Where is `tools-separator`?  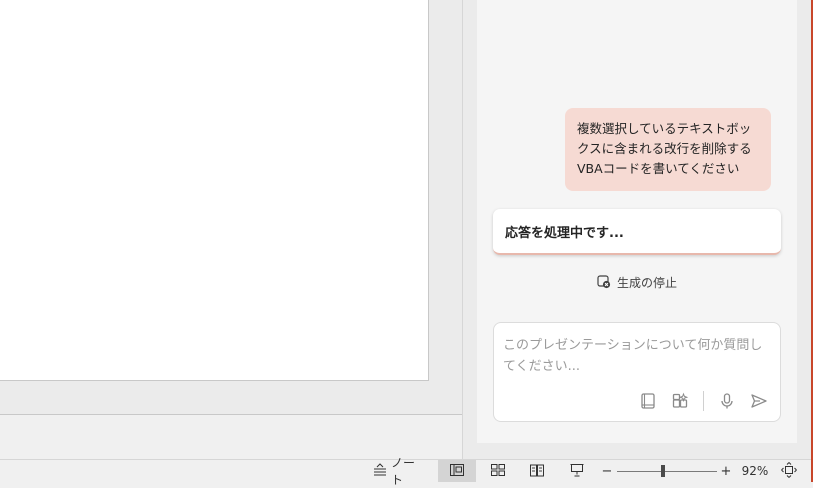 tools-separator is located at coordinates (703, 401).